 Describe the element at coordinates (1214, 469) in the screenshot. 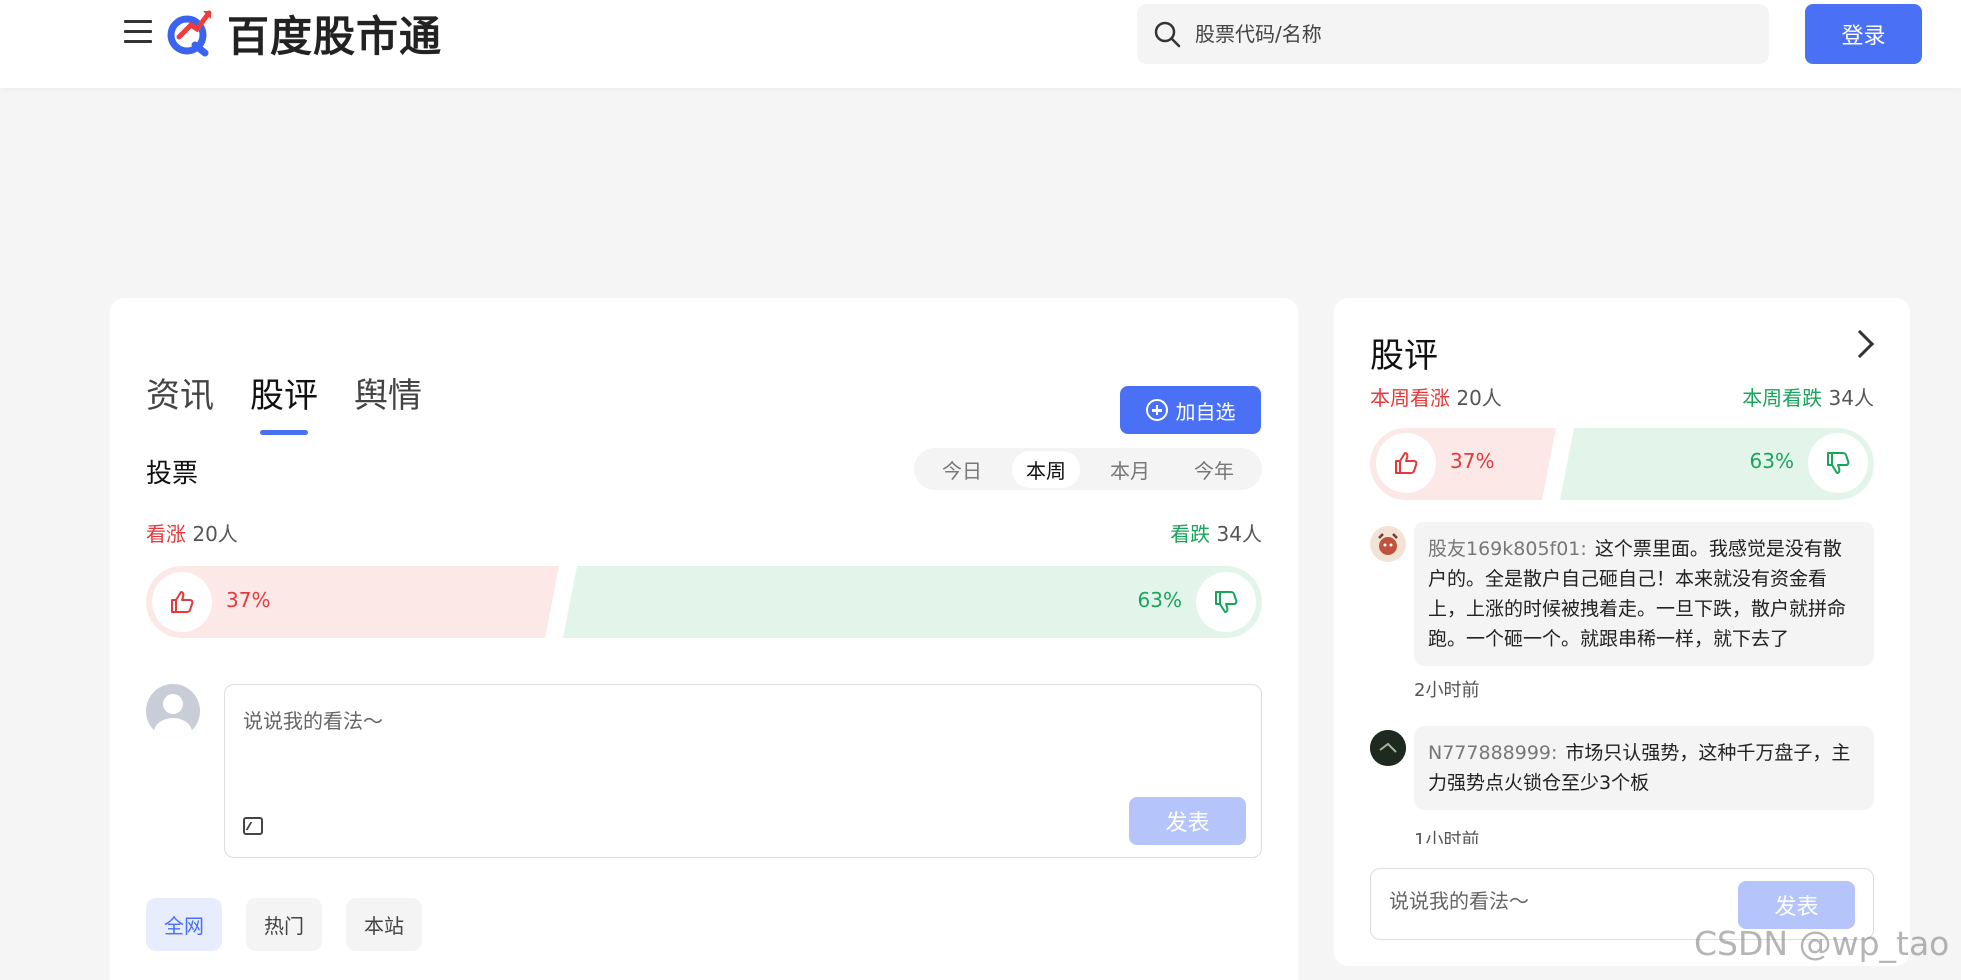

I see `period-year: 今年` at that location.